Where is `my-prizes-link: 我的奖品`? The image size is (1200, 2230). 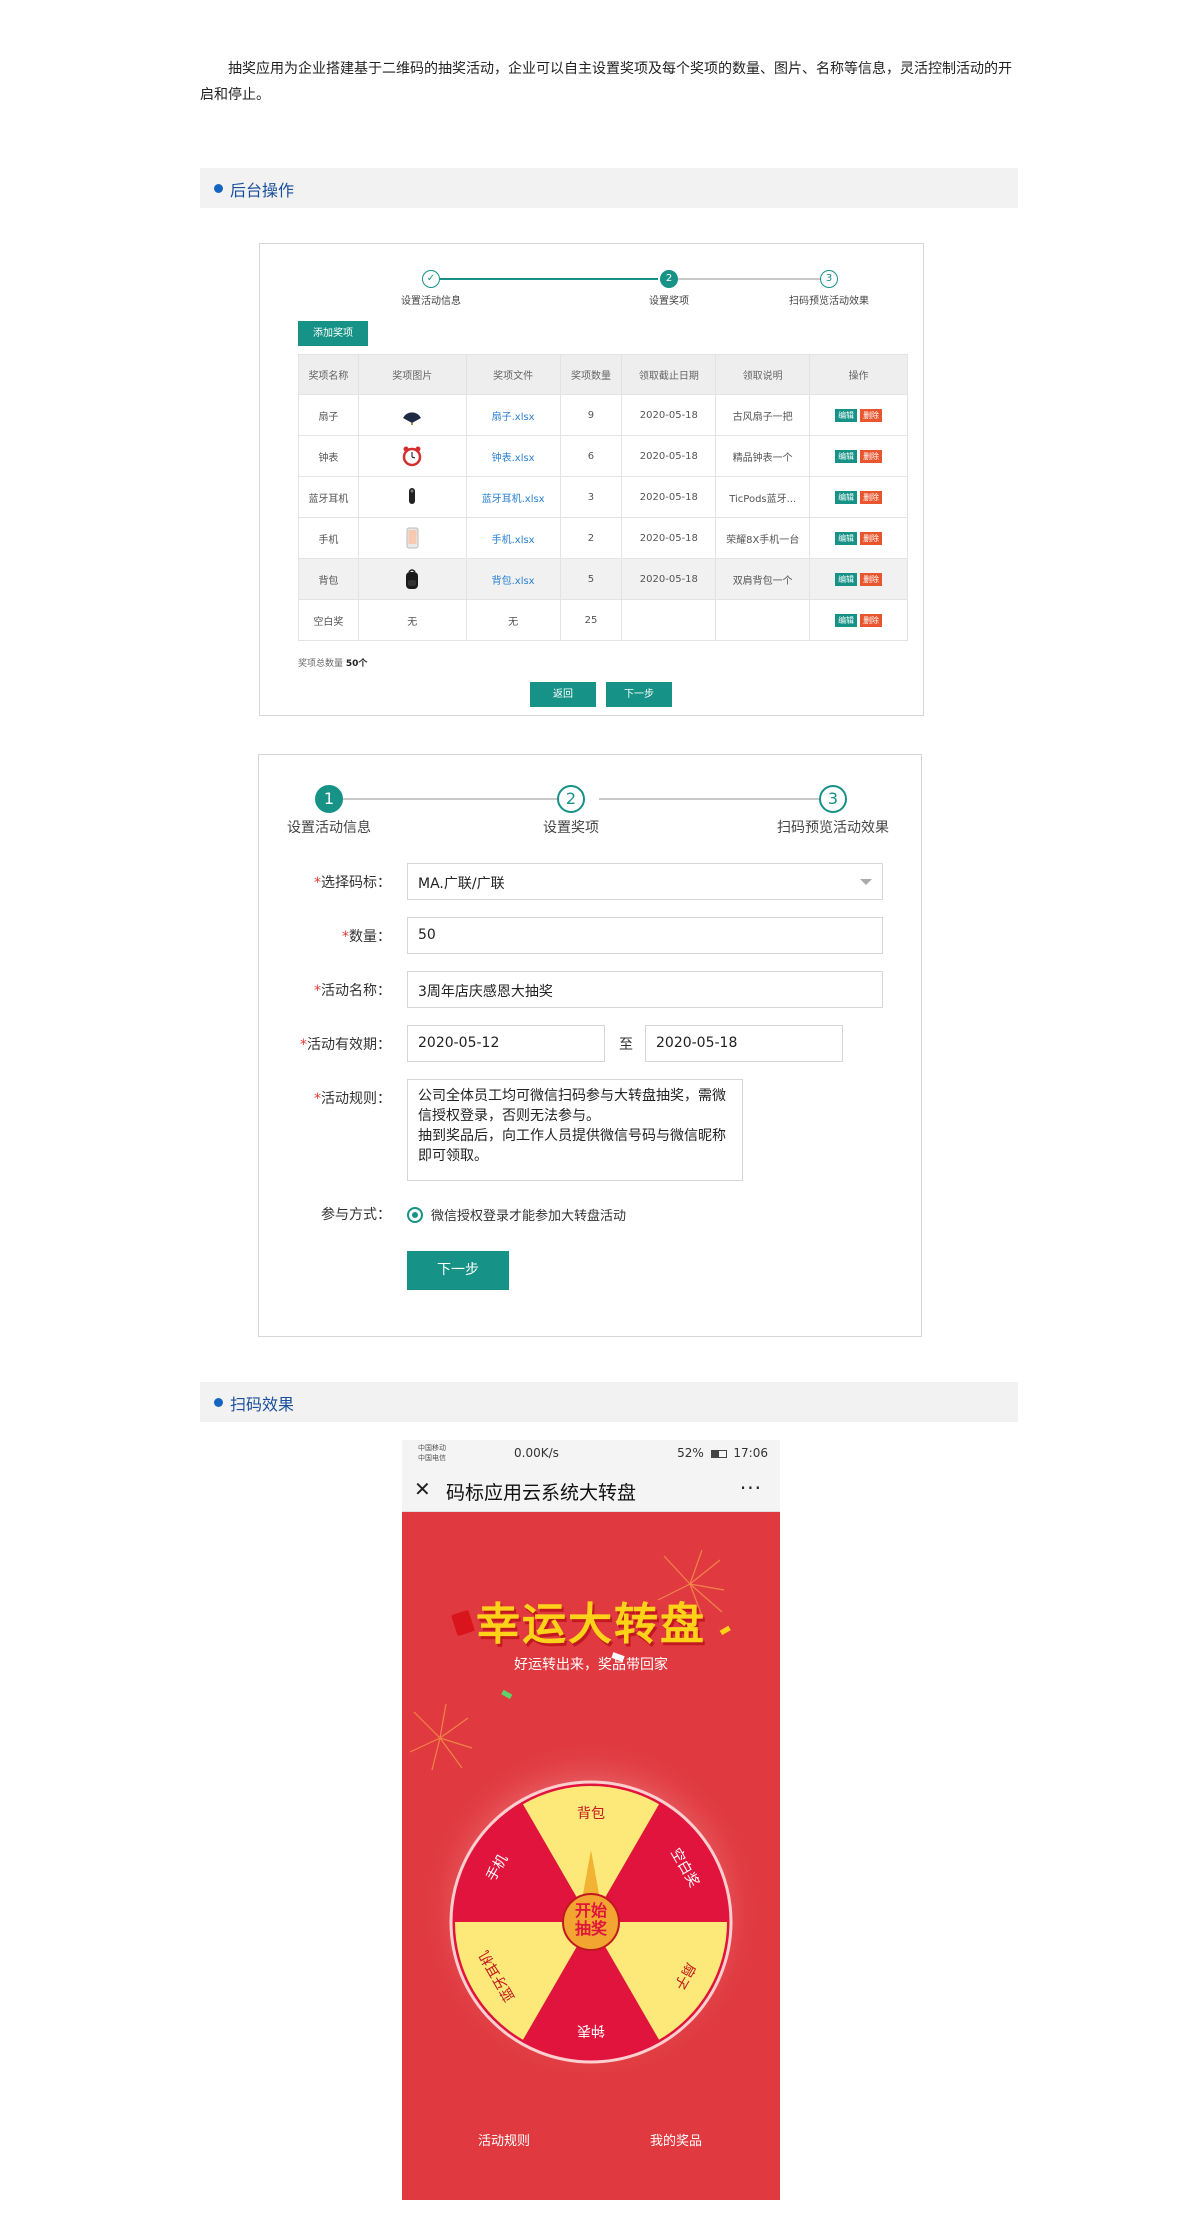 my-prizes-link: 我的奖品 is located at coordinates (676, 2139).